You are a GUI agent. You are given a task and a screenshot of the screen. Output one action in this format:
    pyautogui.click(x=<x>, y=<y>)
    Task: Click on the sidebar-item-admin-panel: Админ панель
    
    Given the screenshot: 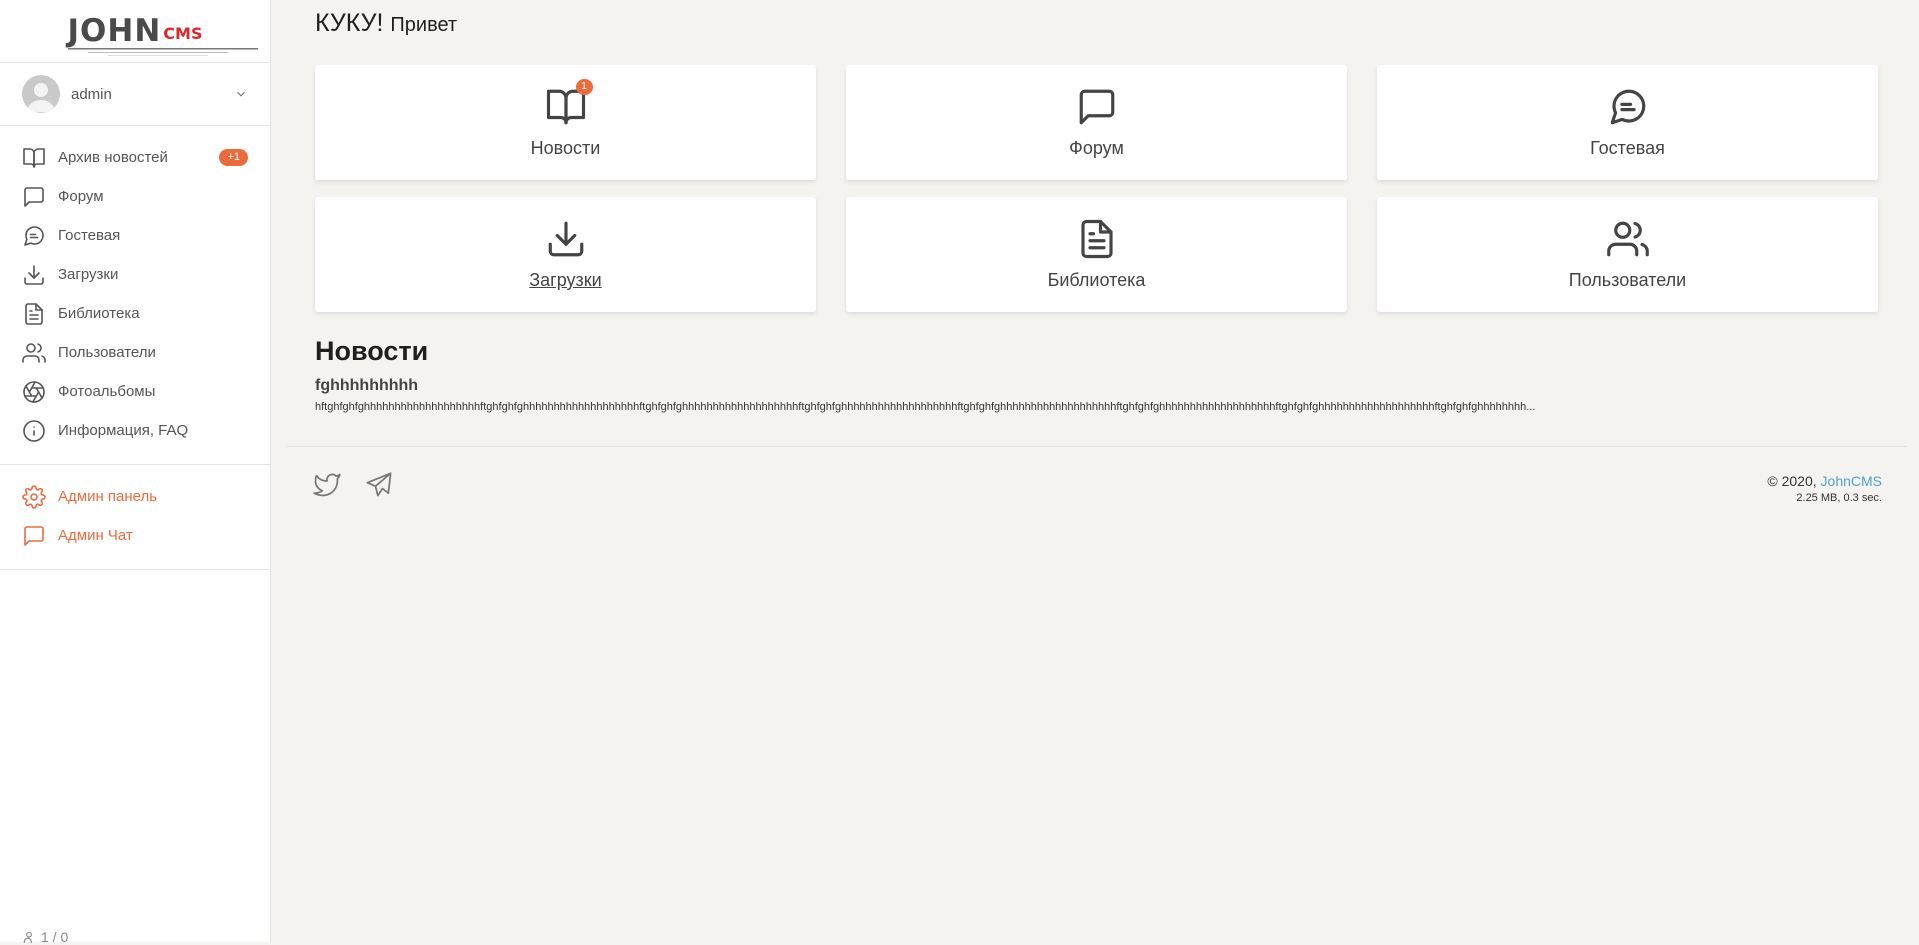 What is the action you would take?
    pyautogui.click(x=135, y=496)
    